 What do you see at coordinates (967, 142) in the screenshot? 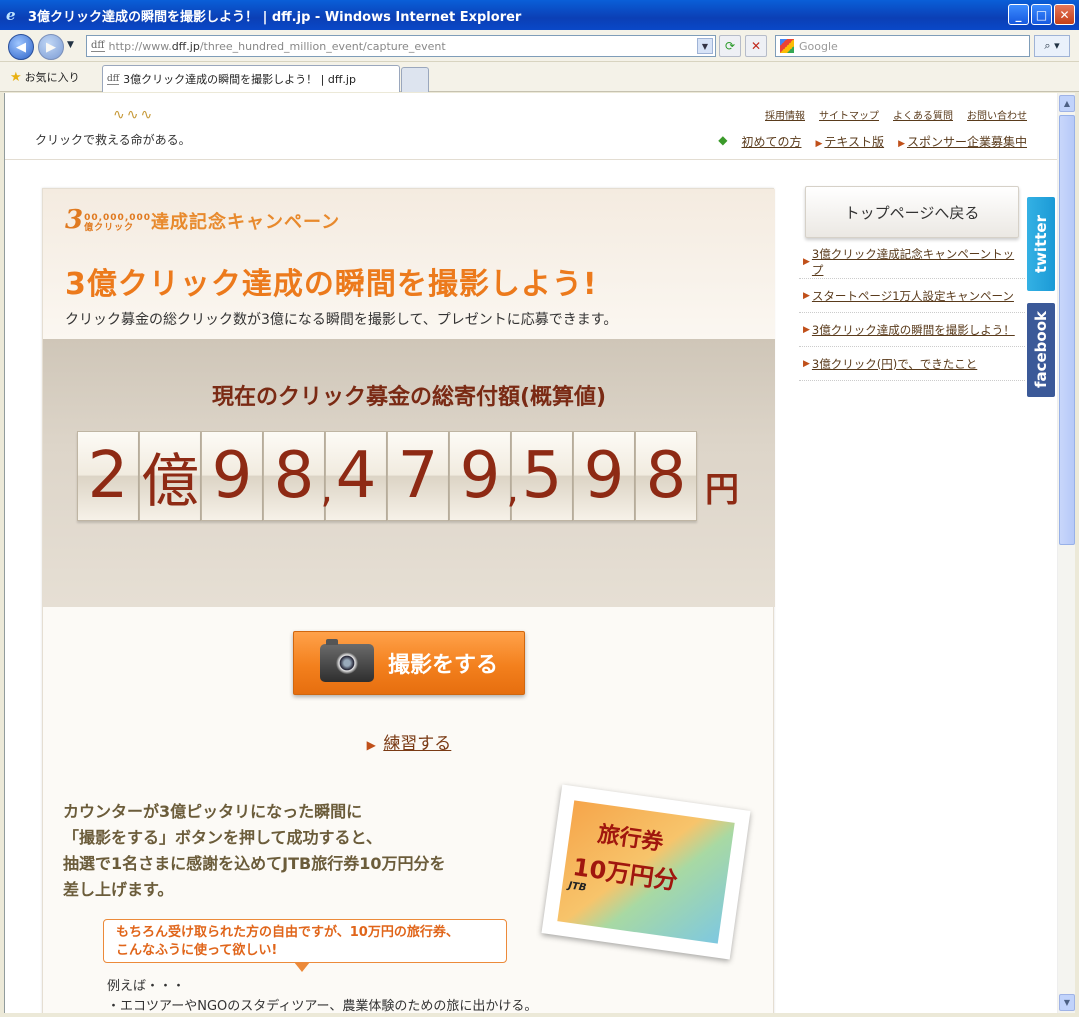
I see `header-link-sponsor: スポンサー企業募集中` at bounding box center [967, 142].